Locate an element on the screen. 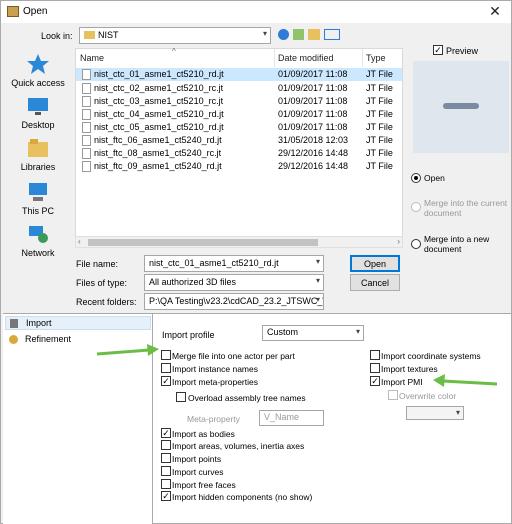 The width and height of the screenshot is (512, 524). annotation-arrow-left is located at coordinates (127, 350).